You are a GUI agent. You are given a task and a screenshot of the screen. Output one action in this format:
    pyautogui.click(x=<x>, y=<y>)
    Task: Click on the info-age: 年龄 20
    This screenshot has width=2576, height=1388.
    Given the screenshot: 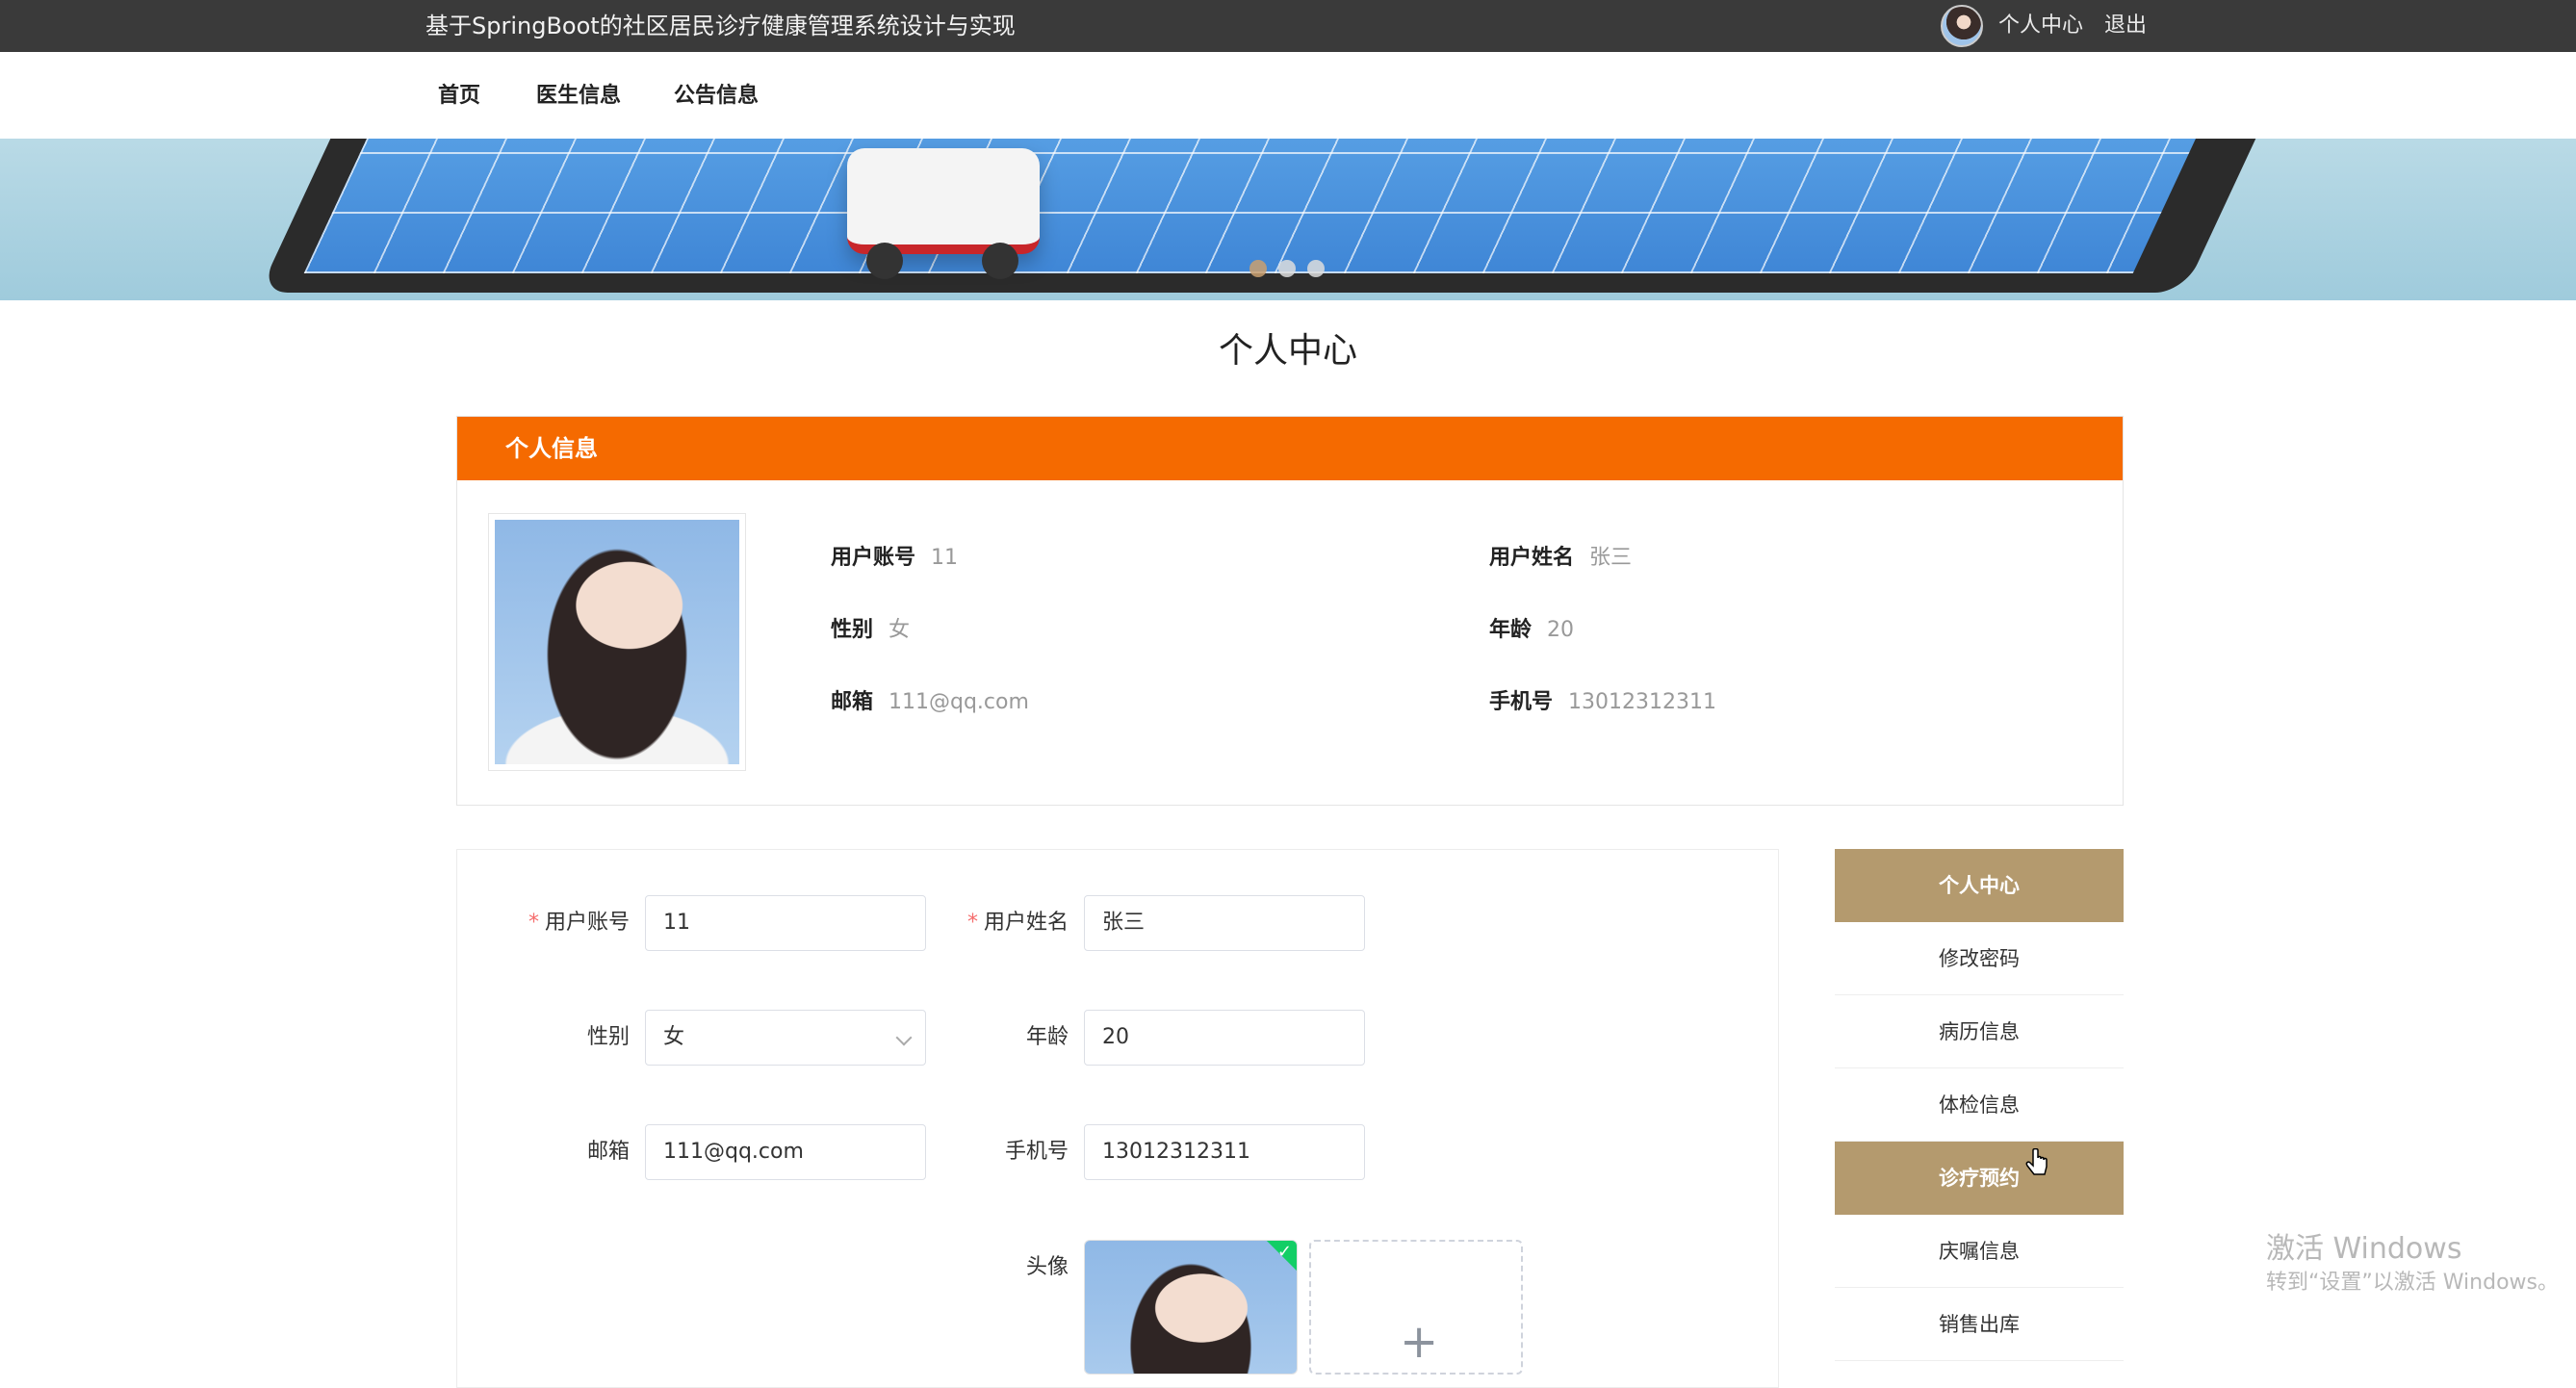 What is the action you would take?
    pyautogui.click(x=1532, y=630)
    